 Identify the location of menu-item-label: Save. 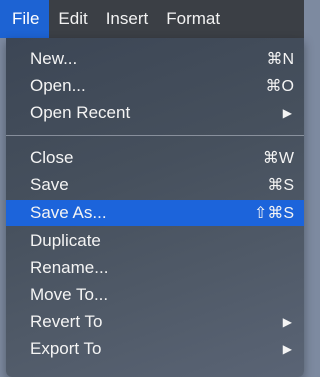
(49, 184).